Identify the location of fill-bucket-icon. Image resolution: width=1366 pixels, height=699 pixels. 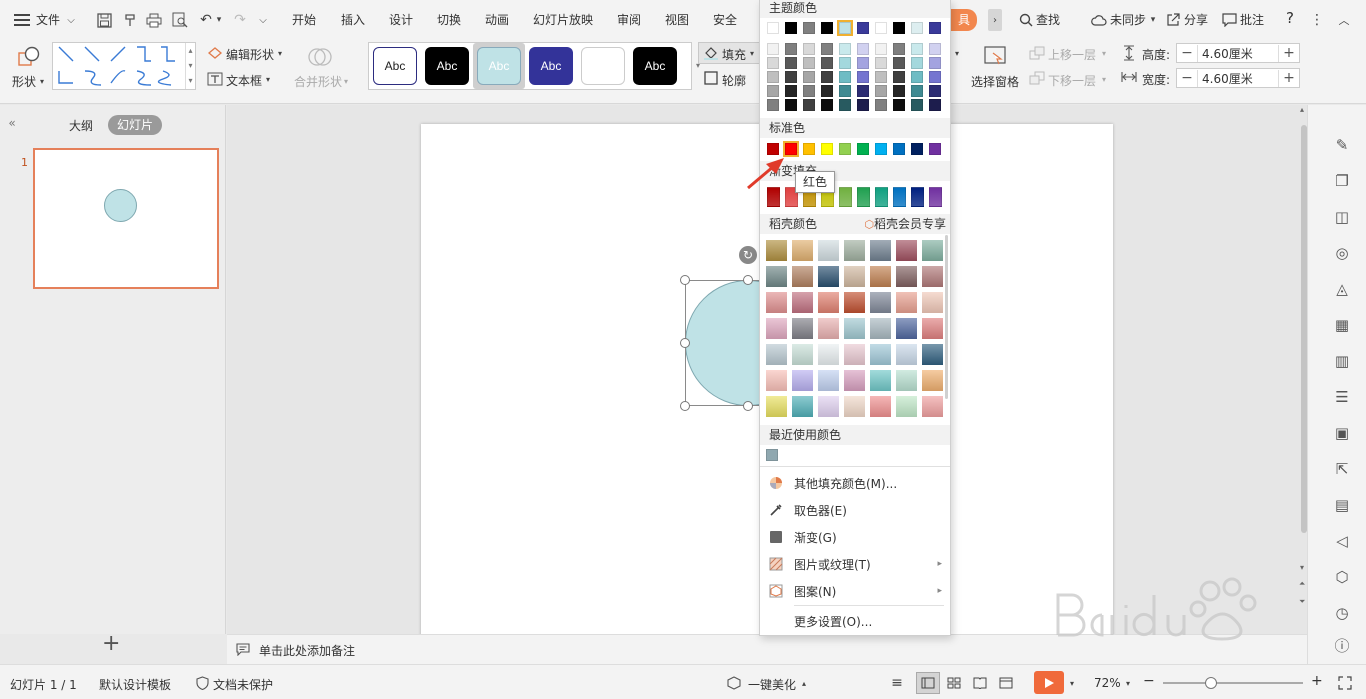
(711, 53).